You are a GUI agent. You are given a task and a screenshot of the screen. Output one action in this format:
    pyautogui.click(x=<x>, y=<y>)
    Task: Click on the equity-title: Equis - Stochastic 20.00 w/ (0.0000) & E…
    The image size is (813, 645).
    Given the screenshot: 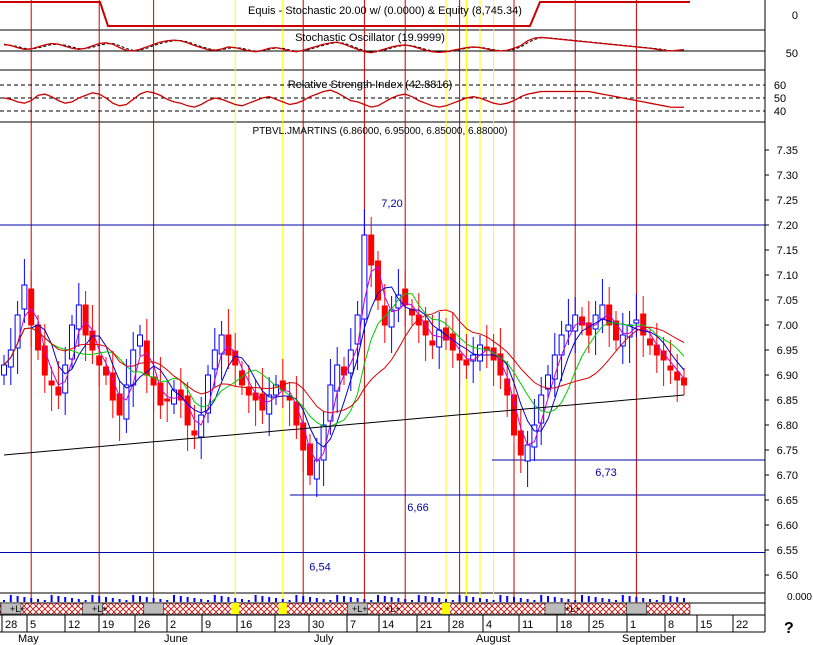 What is the action you would take?
    pyautogui.click(x=385, y=11)
    